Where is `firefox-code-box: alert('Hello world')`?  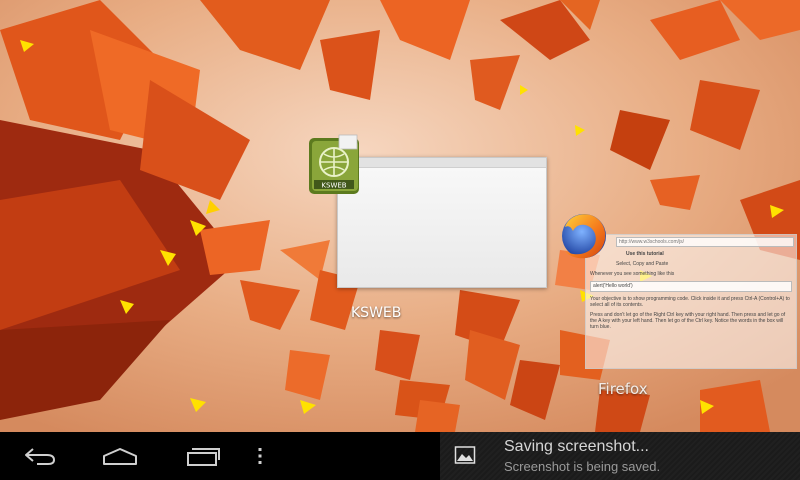
firefox-code-box: alert('Hello world') is located at coordinates (691, 286).